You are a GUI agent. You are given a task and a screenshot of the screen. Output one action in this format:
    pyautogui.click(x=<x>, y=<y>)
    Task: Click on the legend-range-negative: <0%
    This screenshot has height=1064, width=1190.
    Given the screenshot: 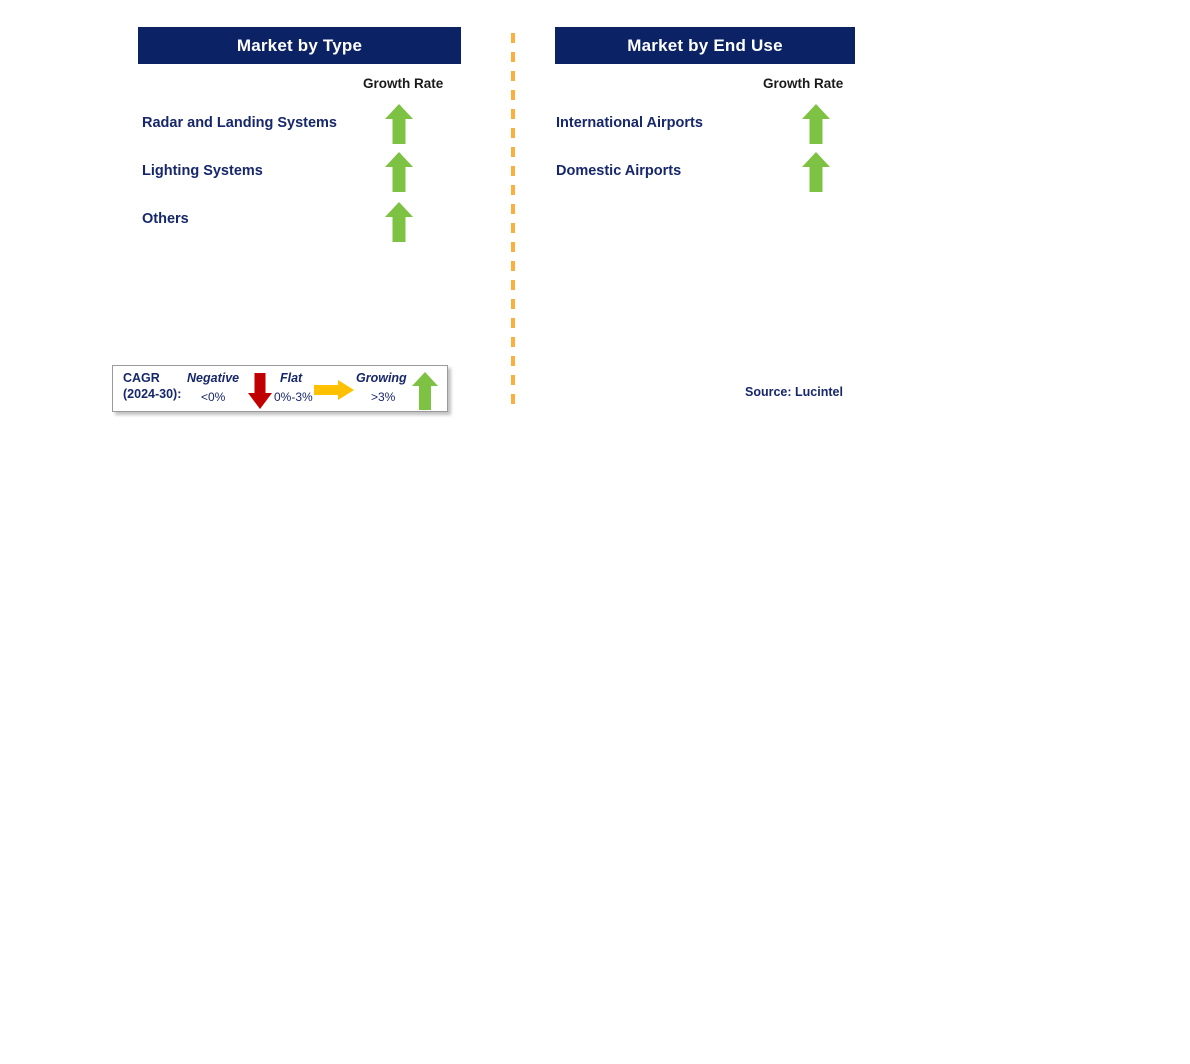 What is the action you would take?
    pyautogui.click(x=213, y=397)
    